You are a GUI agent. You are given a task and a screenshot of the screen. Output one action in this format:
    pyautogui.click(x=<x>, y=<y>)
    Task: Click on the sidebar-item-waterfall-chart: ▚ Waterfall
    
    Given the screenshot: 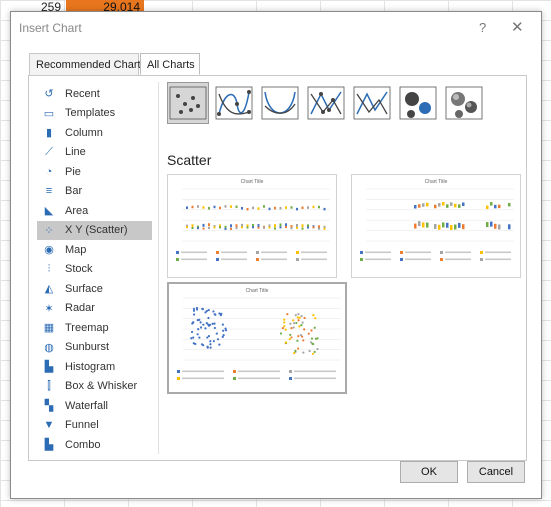 What is the action you would take?
    pyautogui.click(x=94, y=406)
    